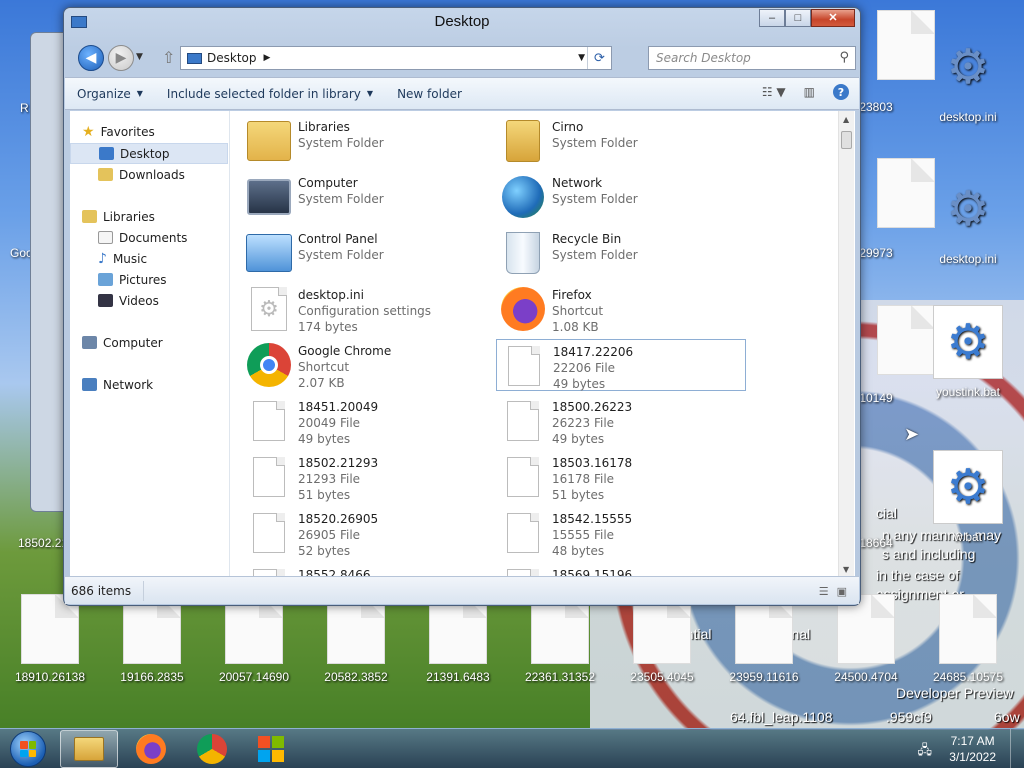 The image size is (1024, 768). What do you see at coordinates (329, 479) in the screenshot?
I see `item-type: 21293 File` at bounding box center [329, 479].